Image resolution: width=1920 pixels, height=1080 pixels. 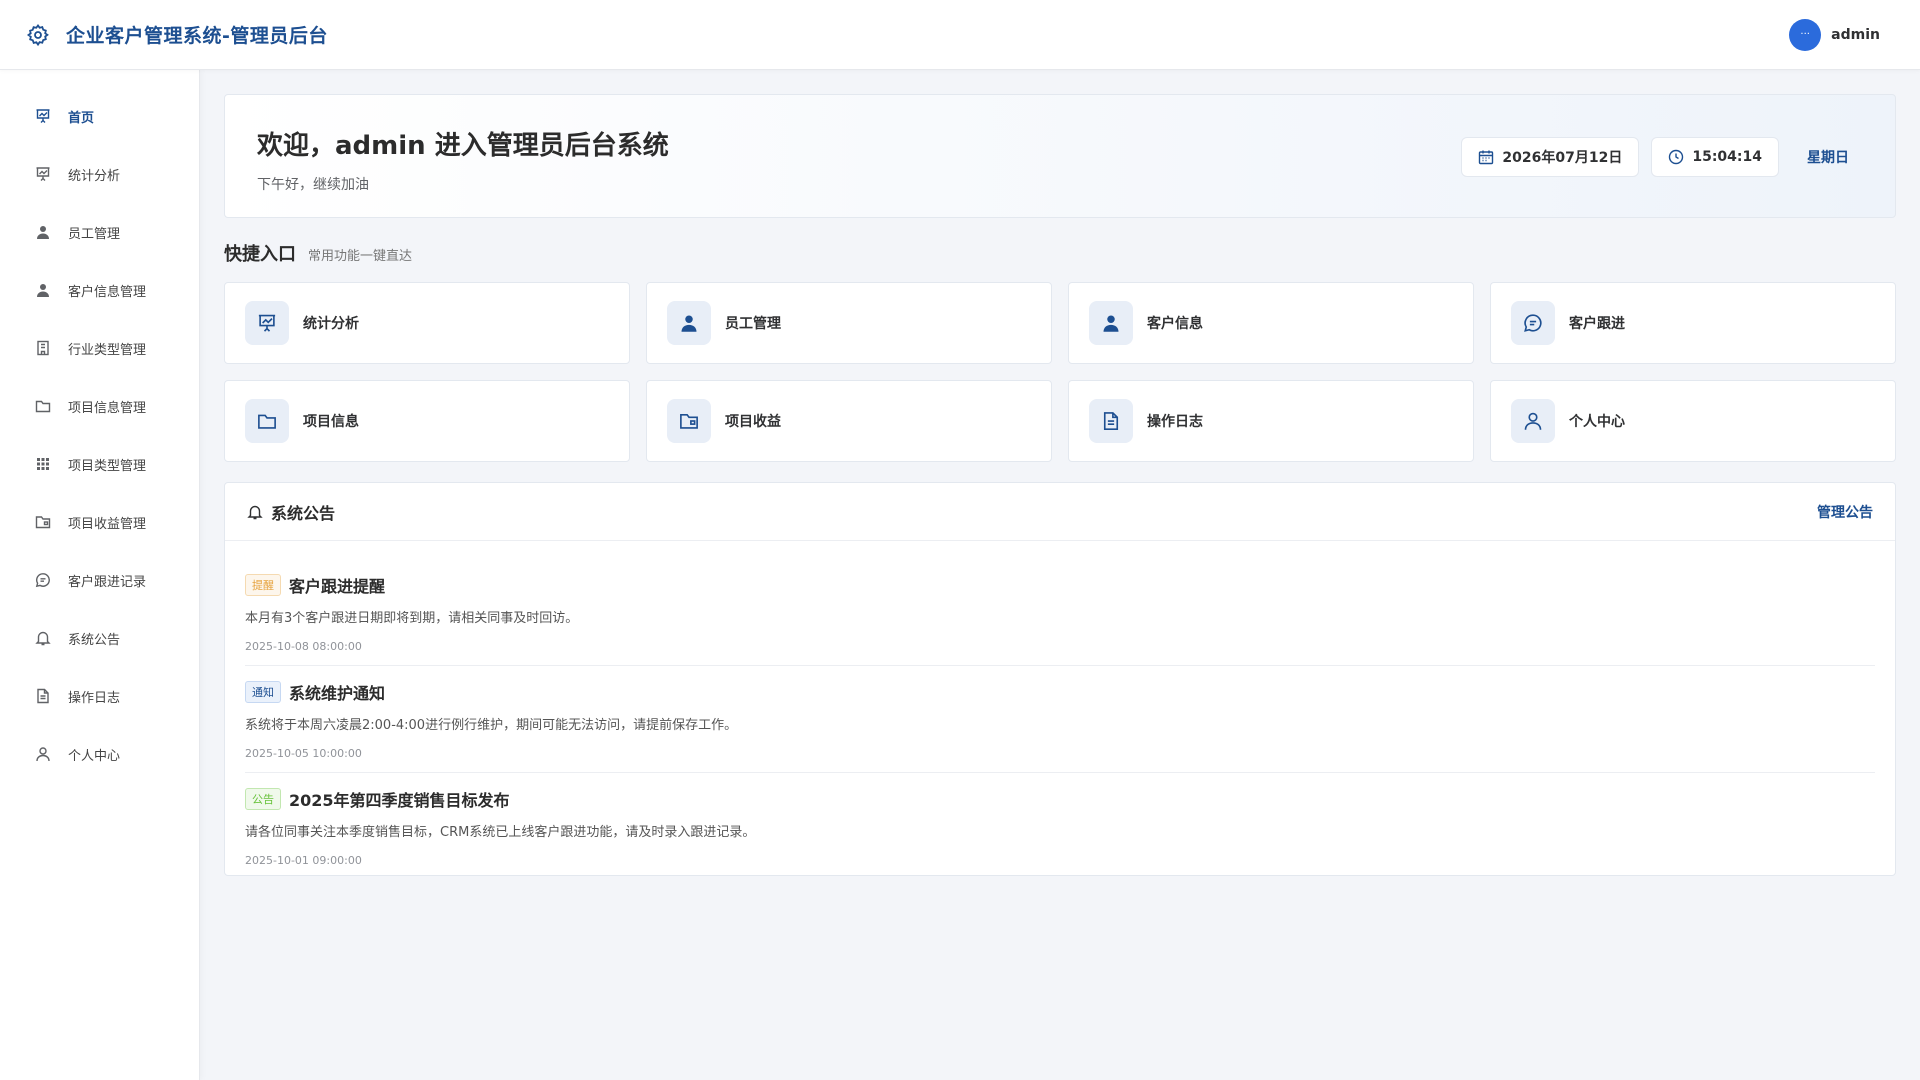 What do you see at coordinates (107, 408) in the screenshot?
I see `sidebar-item-label: 项目信息管理` at bounding box center [107, 408].